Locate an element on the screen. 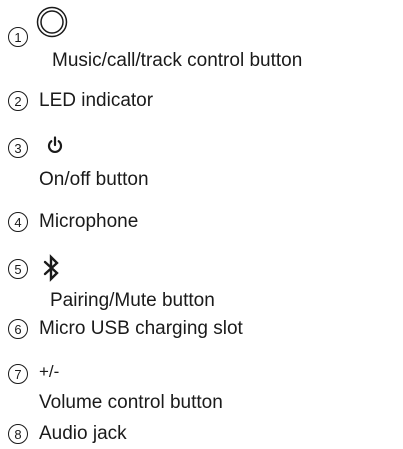 The image size is (403, 449). item-label-4: Microphone is located at coordinates (89, 221).